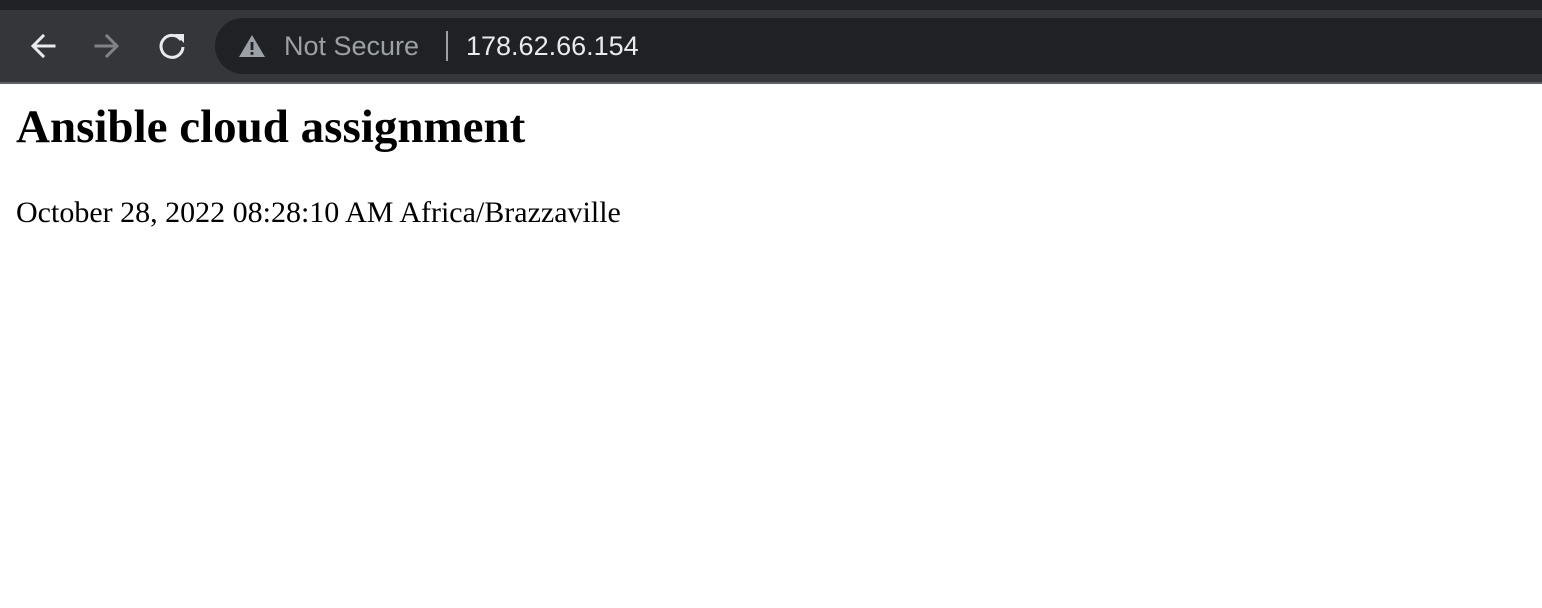  Describe the element at coordinates (351, 46) in the screenshot. I see `security-status-label: Not Secure` at that location.